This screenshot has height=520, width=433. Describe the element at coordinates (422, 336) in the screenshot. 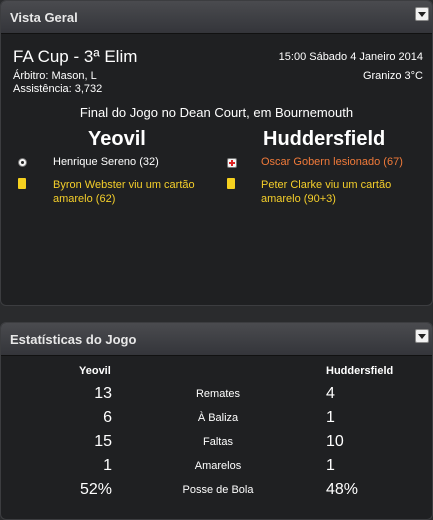

I see `stats-dropdown-button` at that location.